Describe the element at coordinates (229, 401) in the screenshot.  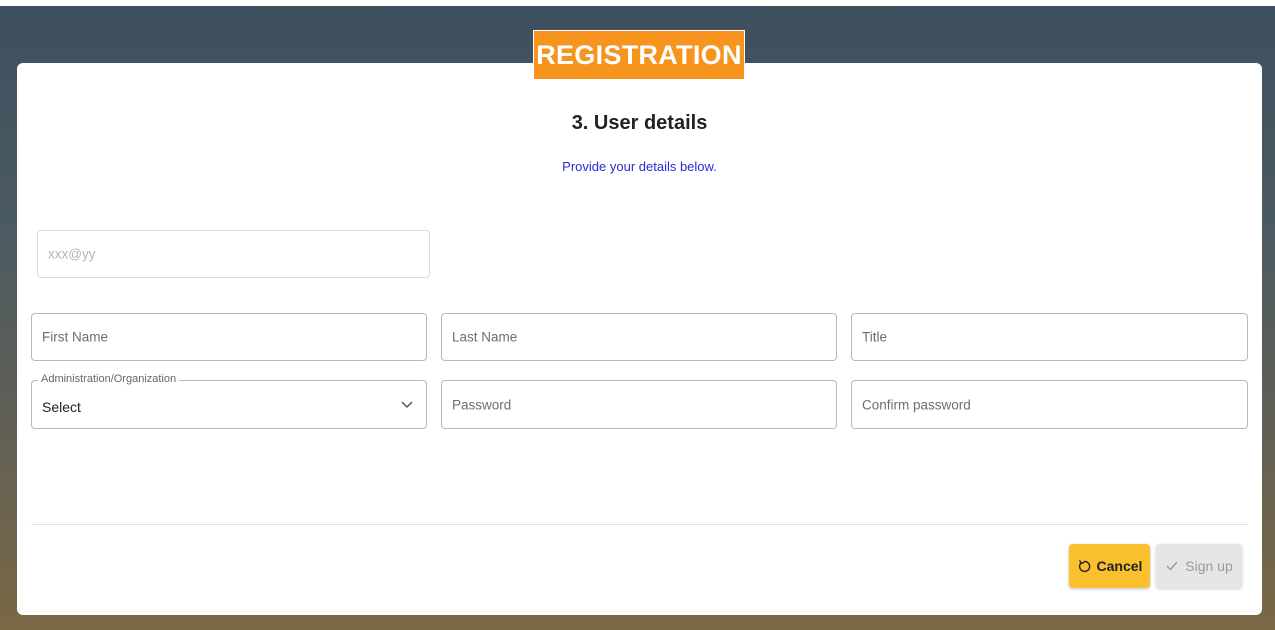
I see `organization-select: Administration/Organization Select` at that location.